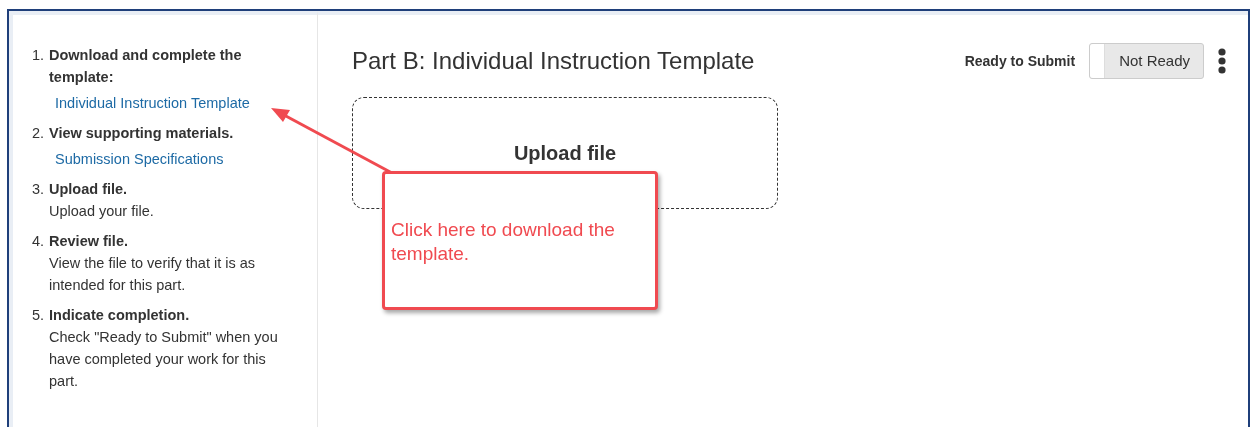 The width and height of the screenshot is (1256, 427). I want to click on step-number: 4., so click(39, 241).